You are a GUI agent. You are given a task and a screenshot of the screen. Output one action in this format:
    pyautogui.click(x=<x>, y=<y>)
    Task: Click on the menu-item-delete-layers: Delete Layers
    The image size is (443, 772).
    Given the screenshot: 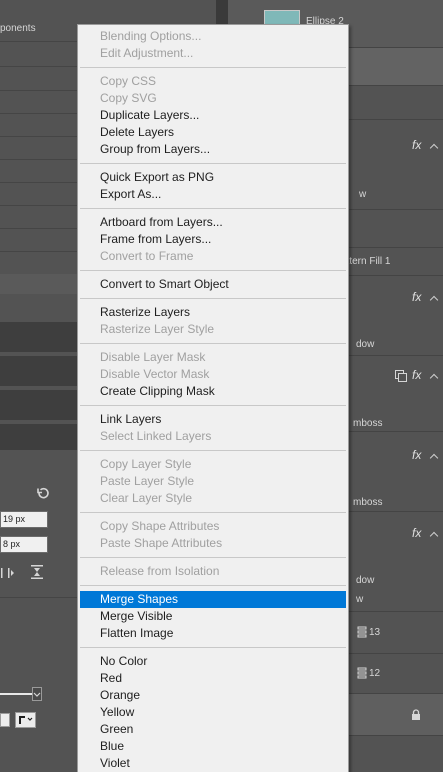 What is the action you would take?
    pyautogui.click(x=213, y=132)
    